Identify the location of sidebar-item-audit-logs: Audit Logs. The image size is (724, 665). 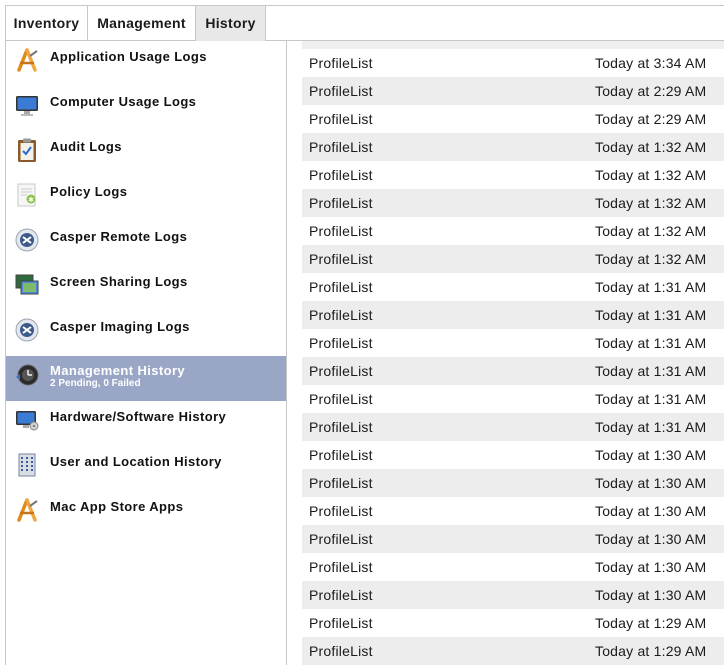
(146, 153).